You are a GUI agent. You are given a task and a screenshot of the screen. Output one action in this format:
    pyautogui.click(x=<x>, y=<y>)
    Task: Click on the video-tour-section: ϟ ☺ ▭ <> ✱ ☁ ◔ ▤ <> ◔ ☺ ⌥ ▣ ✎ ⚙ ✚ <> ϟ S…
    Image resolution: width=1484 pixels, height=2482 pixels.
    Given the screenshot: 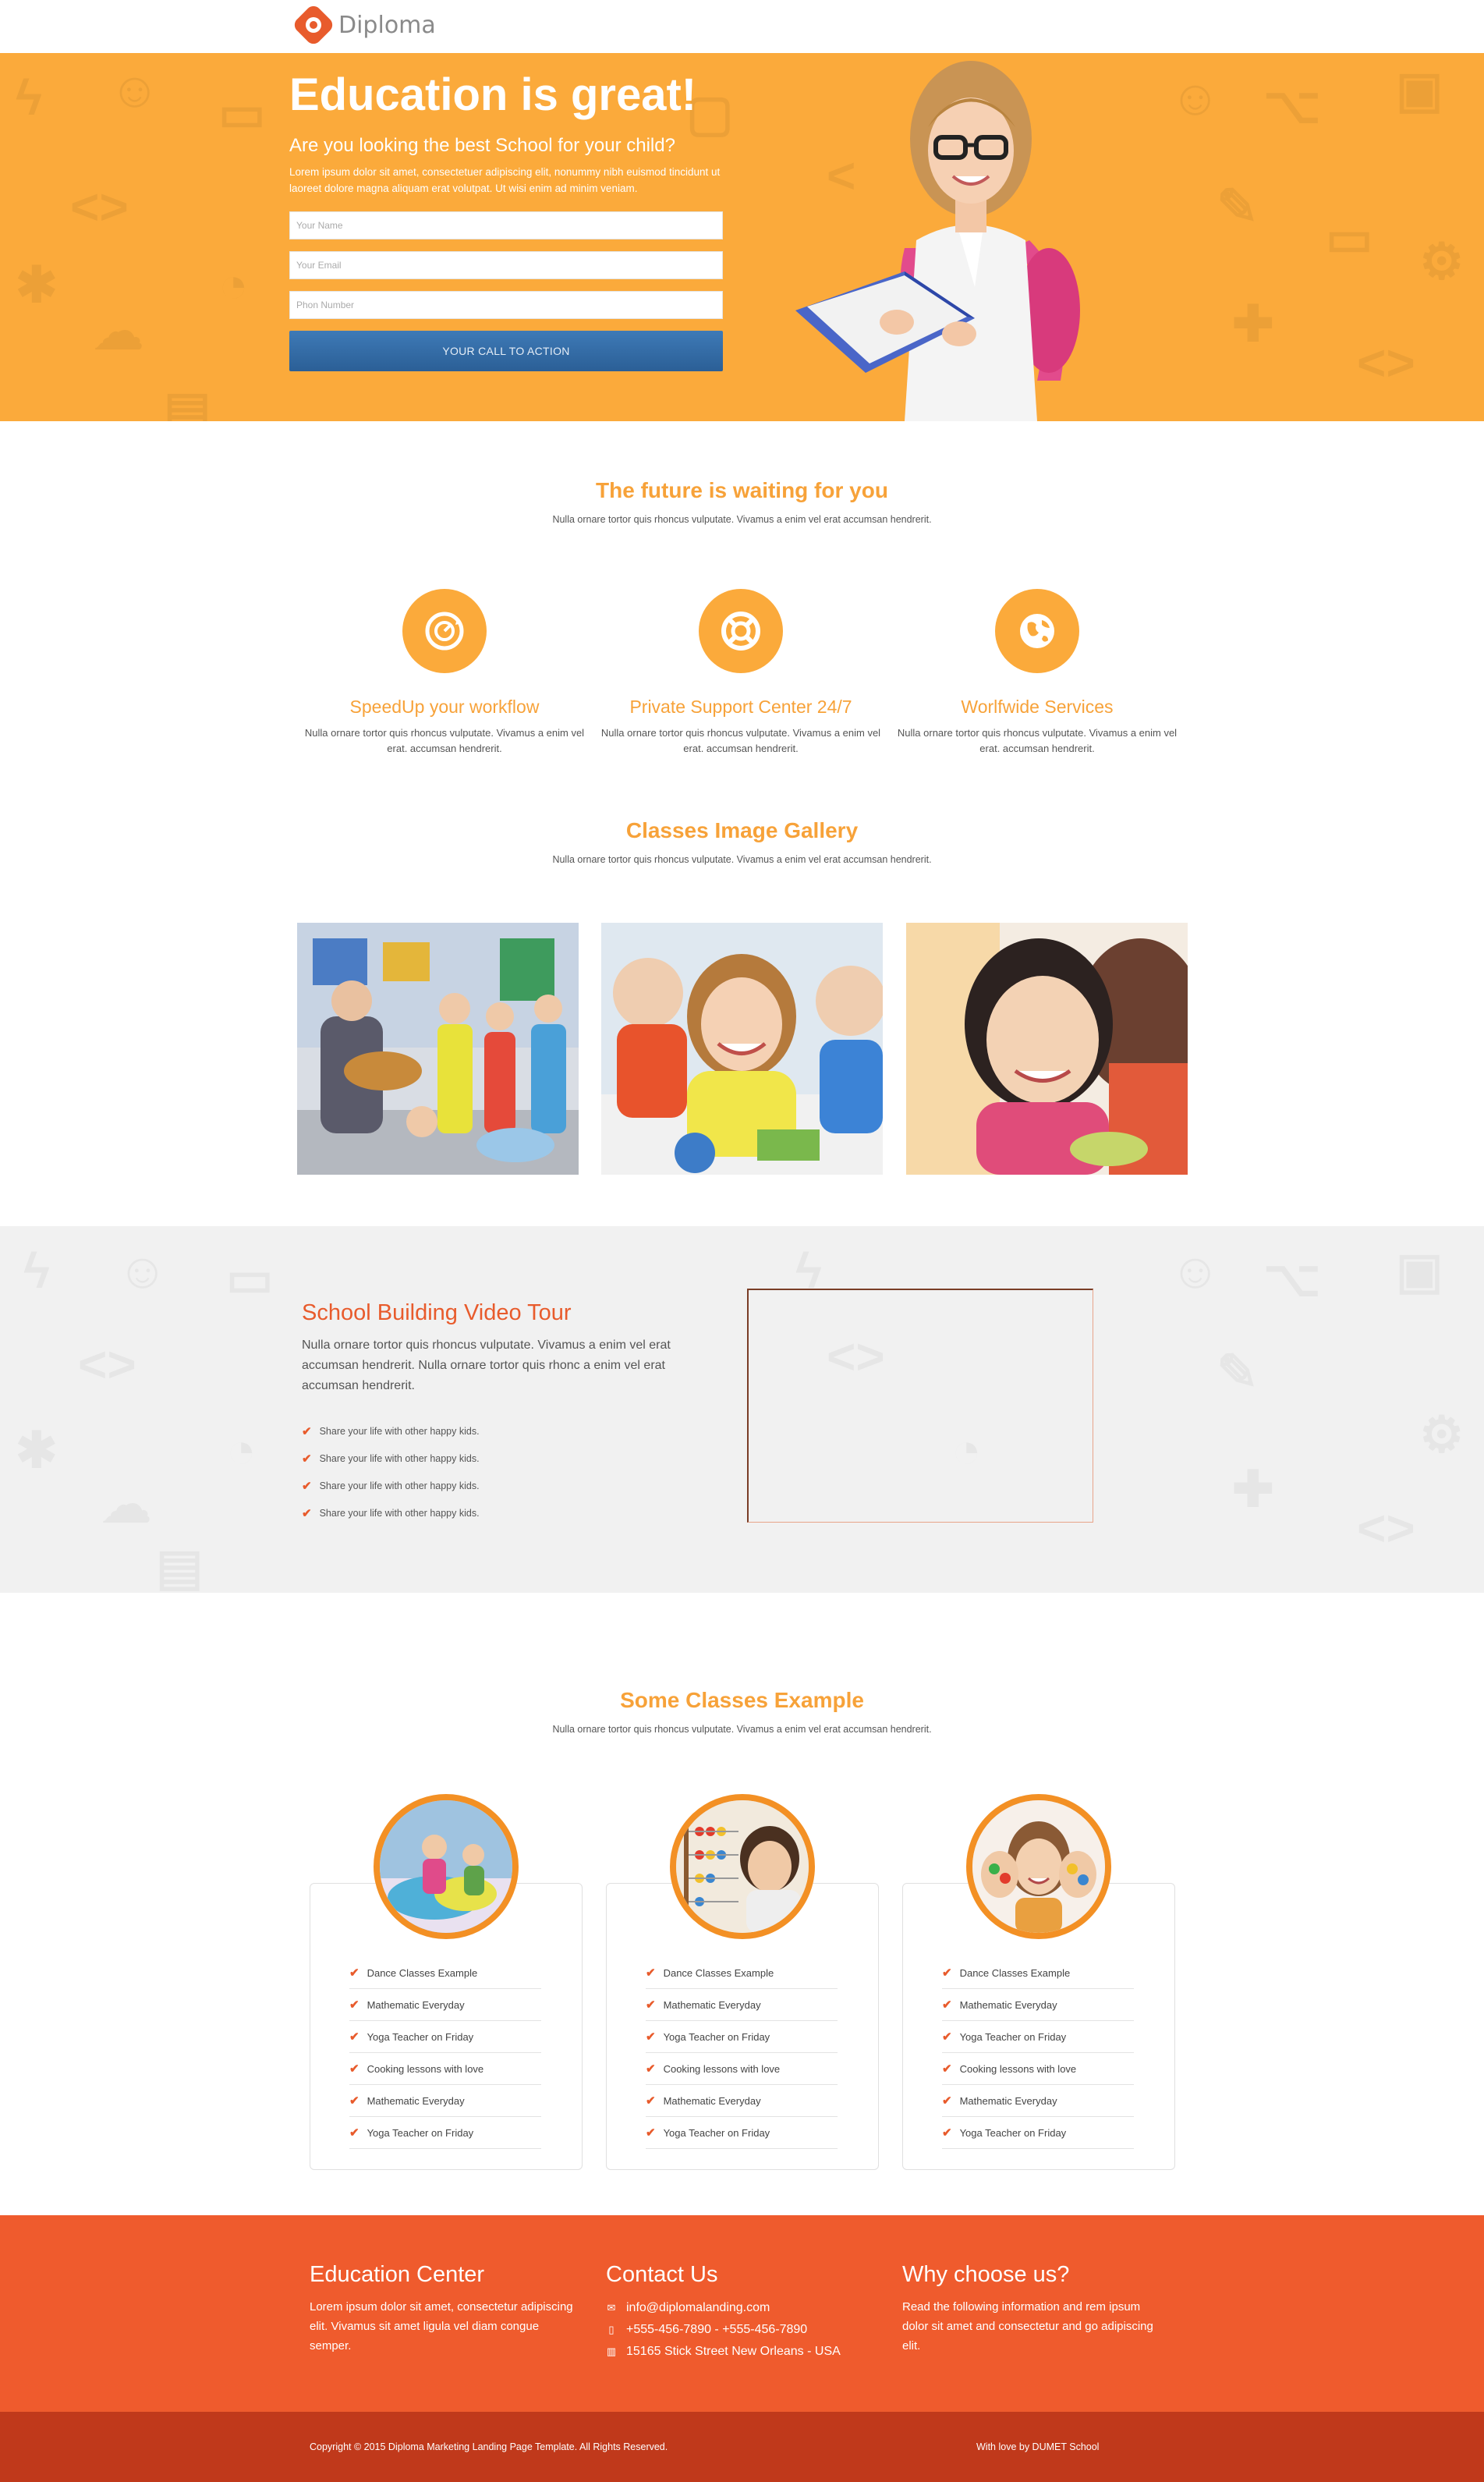 What is the action you would take?
    pyautogui.click(x=742, y=1409)
    